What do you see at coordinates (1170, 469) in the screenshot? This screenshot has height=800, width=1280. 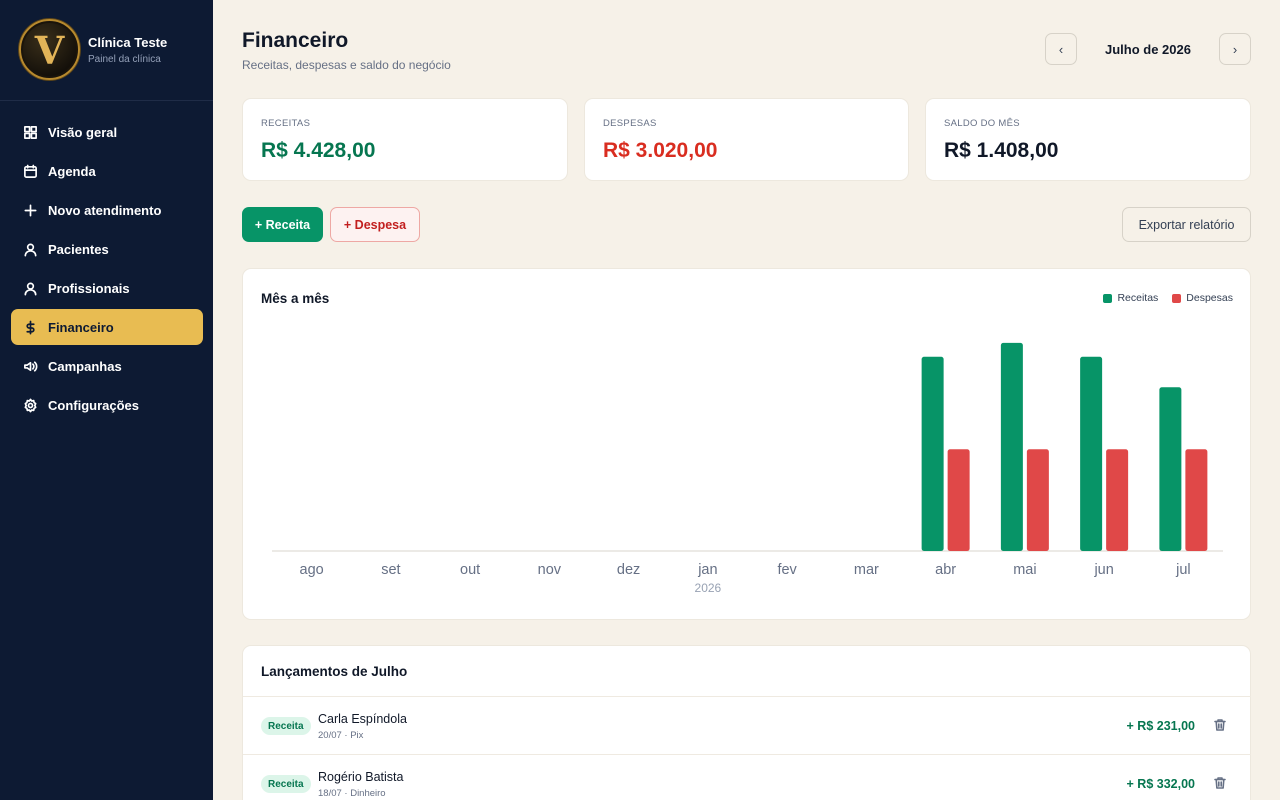 I see `bar-receitas-jul` at bounding box center [1170, 469].